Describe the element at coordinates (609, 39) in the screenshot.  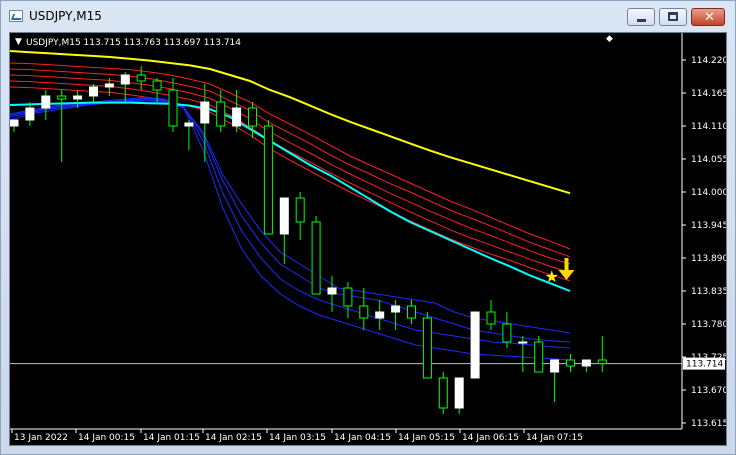
I see `one-click-trading-icon: ◆` at that location.